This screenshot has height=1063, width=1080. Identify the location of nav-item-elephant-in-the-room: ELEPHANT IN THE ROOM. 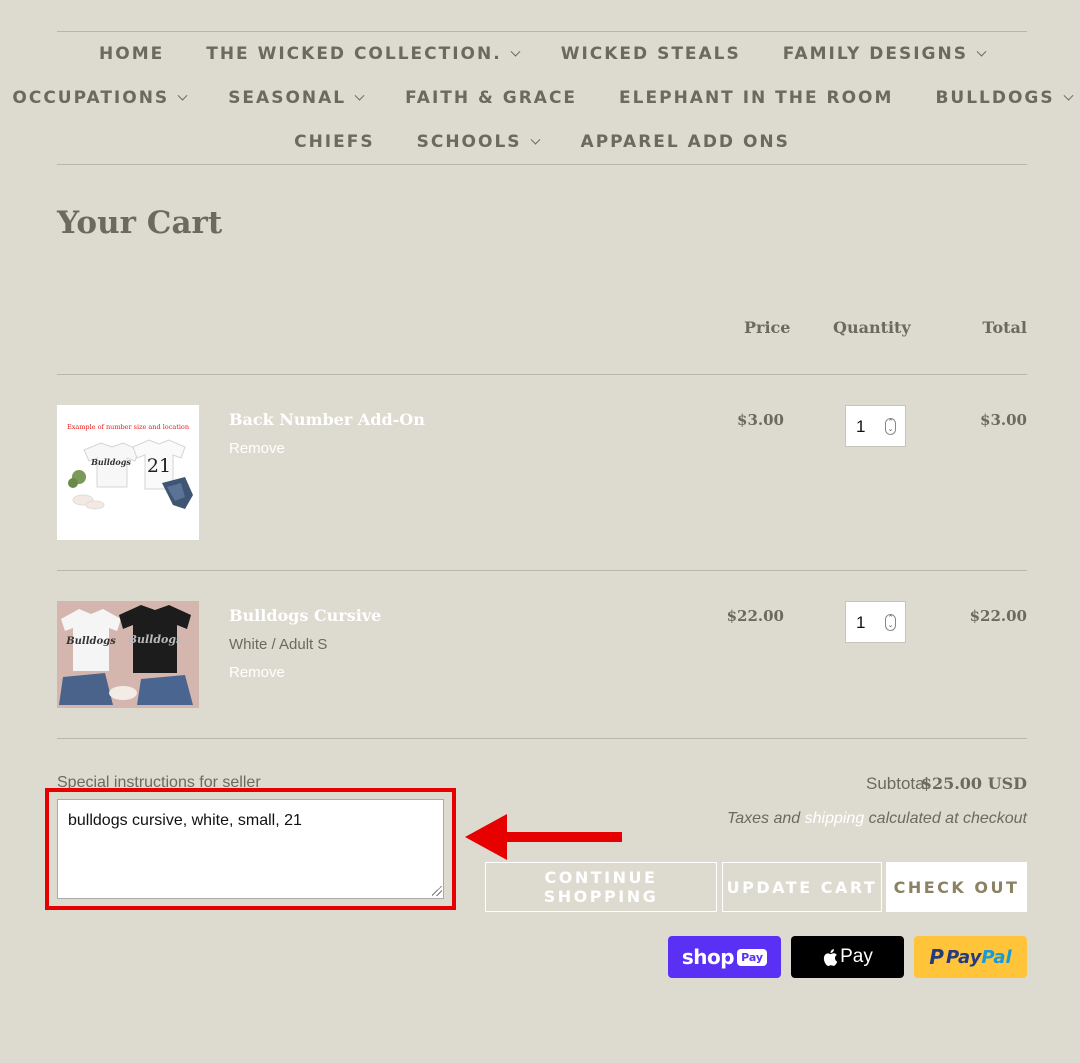
(756, 98).